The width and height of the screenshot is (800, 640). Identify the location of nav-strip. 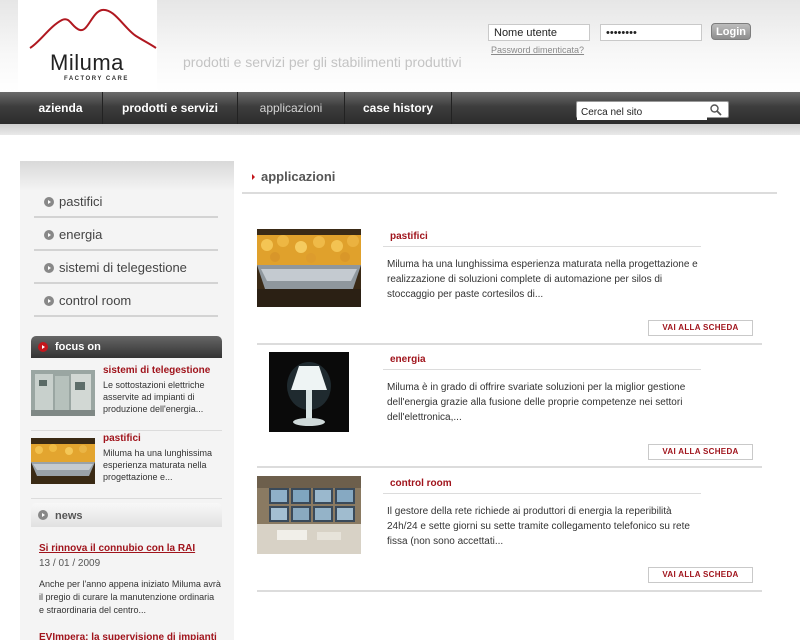
(400, 129).